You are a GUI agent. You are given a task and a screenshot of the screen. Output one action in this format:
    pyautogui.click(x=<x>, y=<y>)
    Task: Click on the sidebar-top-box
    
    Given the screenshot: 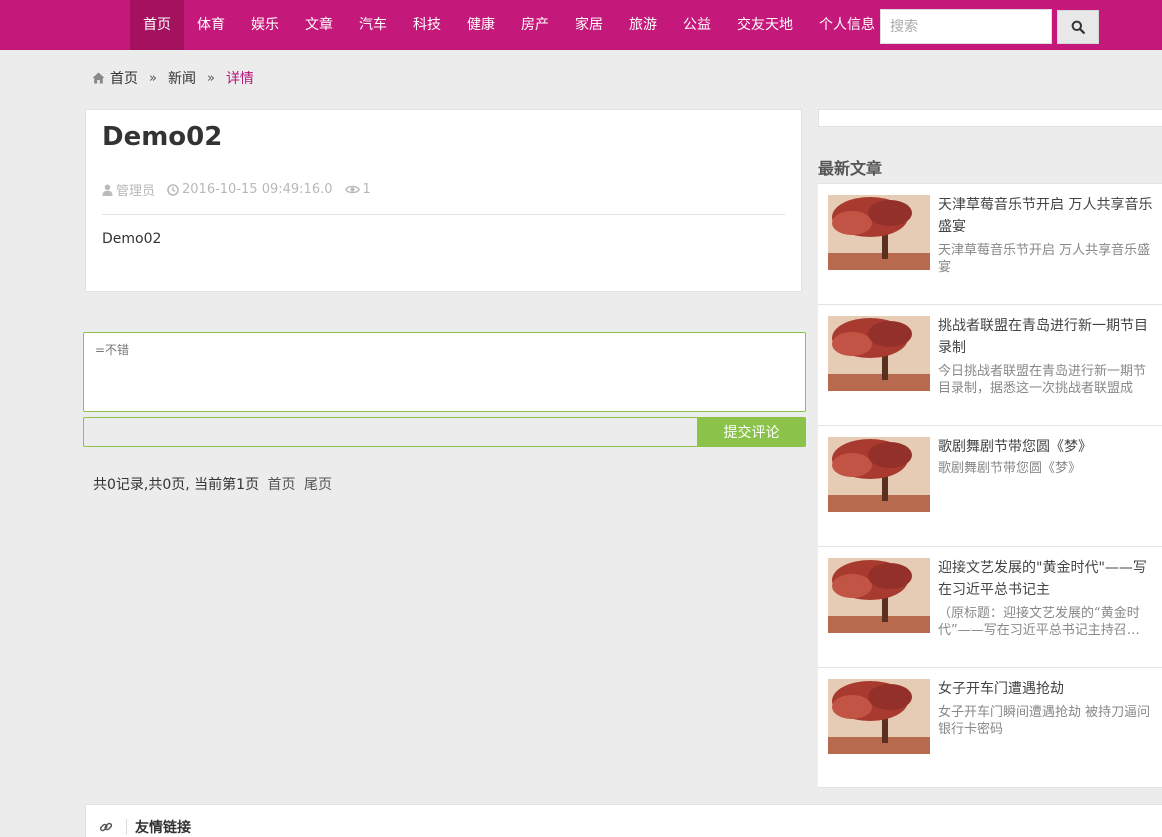 What is the action you would take?
    pyautogui.click(x=990, y=118)
    